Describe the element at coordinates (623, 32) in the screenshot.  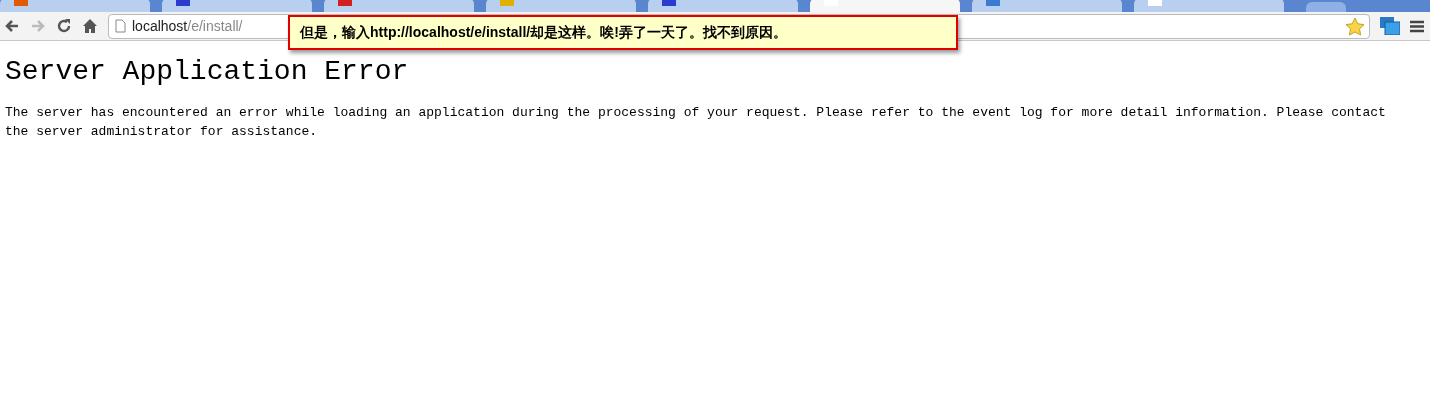
I see `annotation-tooltip: 但是，输入http://localhost/e/install/却是这样。唉!弄了一天了。找不到原因。` at that location.